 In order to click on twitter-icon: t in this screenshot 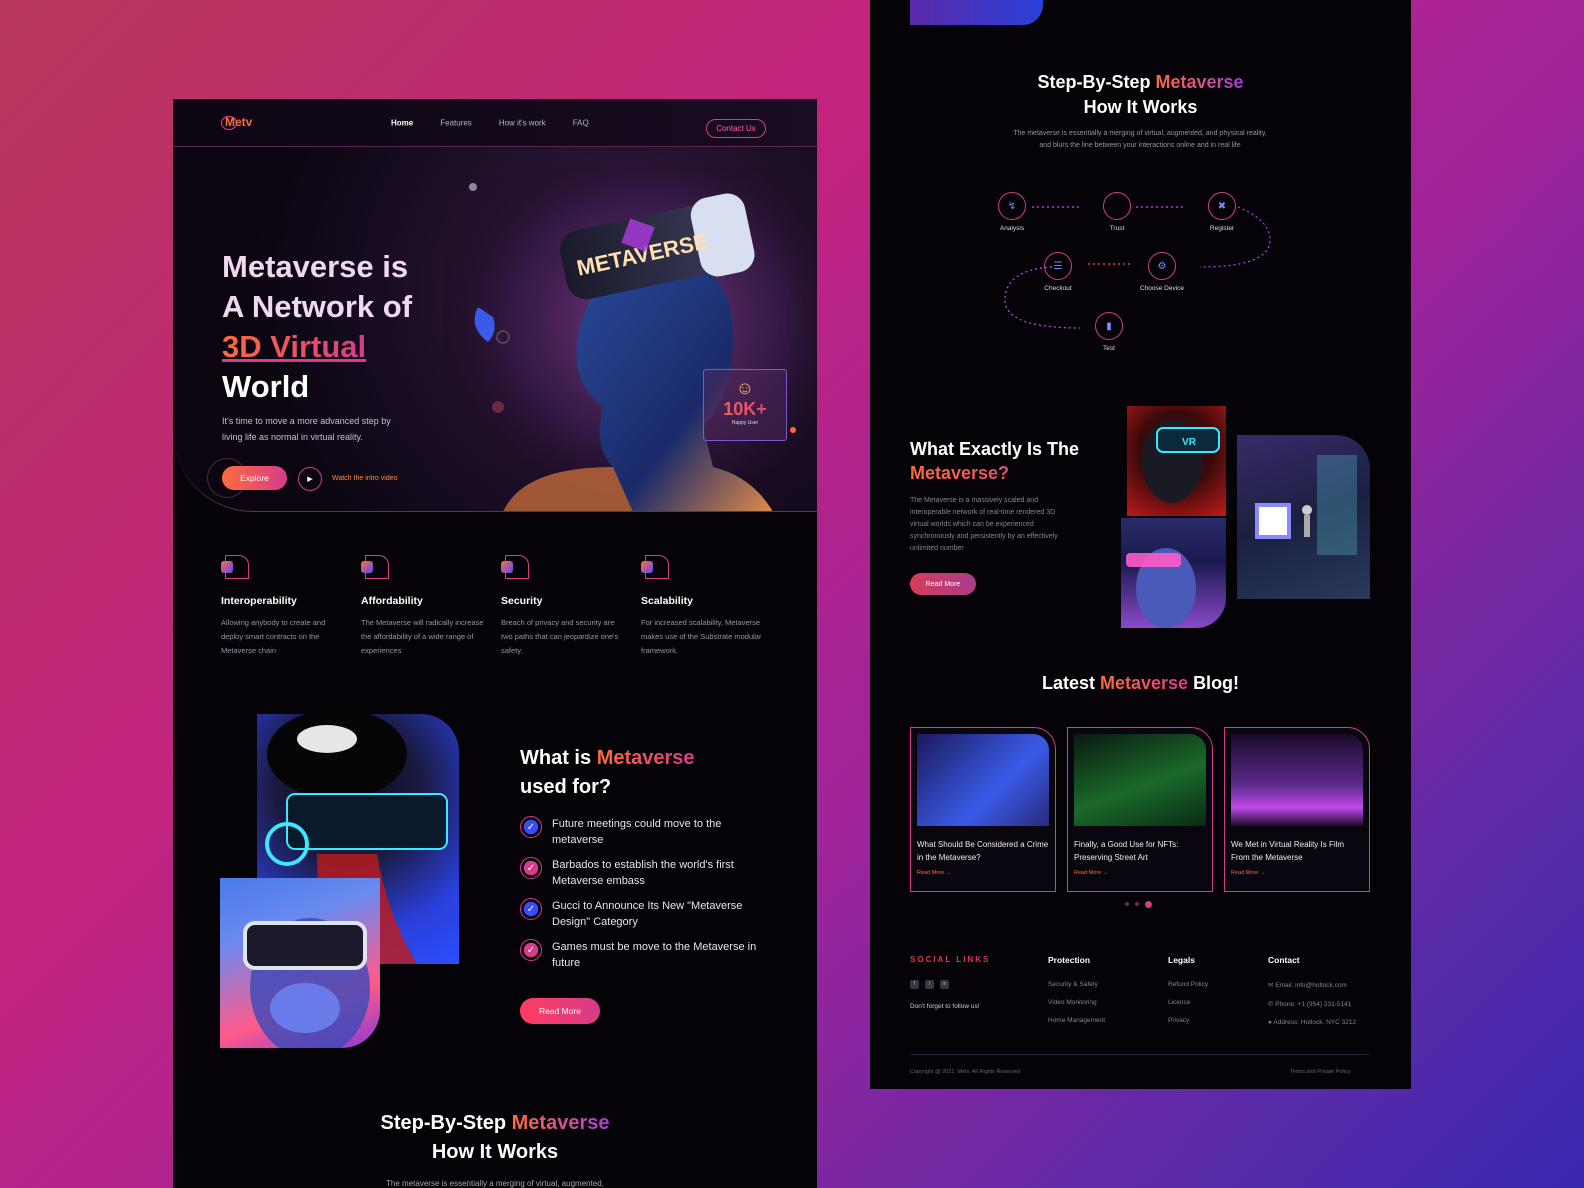, I will do `click(929, 984)`.